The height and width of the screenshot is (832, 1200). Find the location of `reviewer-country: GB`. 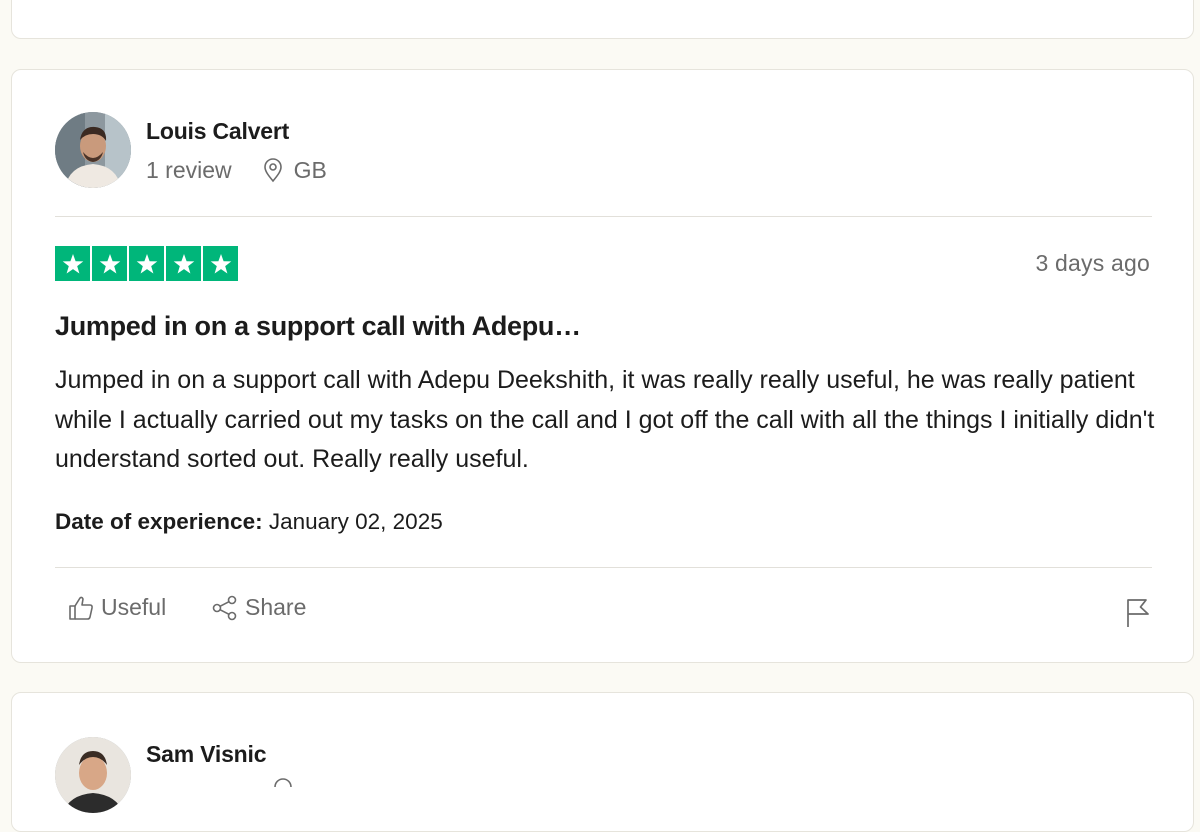

reviewer-country: GB is located at coordinates (310, 169).